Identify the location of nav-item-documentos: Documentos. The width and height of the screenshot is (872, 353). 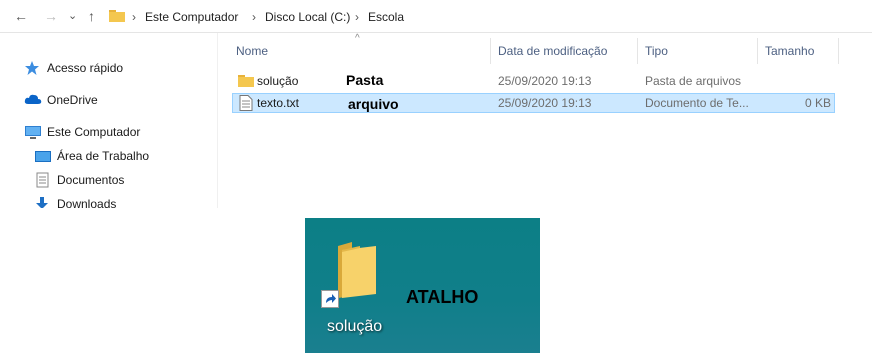
(79, 180).